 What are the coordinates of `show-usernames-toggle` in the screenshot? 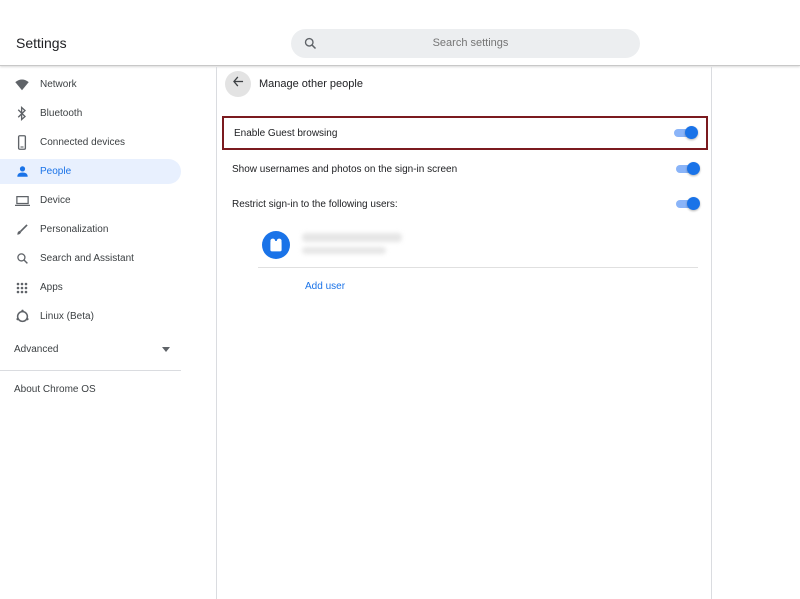 It's located at (688, 168).